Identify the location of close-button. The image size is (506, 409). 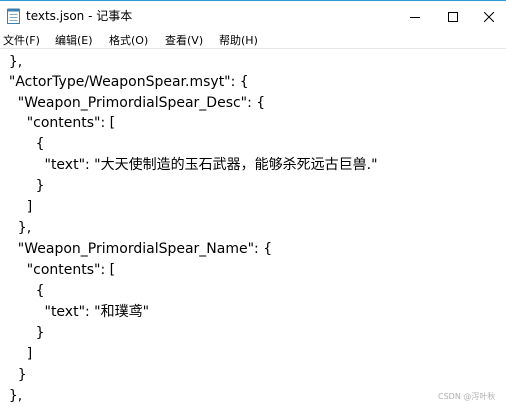
(486, 16).